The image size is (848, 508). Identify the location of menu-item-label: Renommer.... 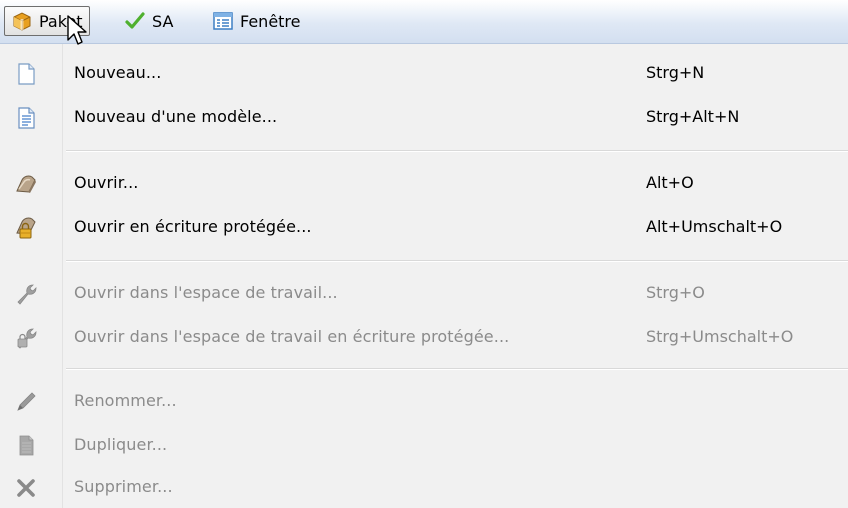
(125, 400).